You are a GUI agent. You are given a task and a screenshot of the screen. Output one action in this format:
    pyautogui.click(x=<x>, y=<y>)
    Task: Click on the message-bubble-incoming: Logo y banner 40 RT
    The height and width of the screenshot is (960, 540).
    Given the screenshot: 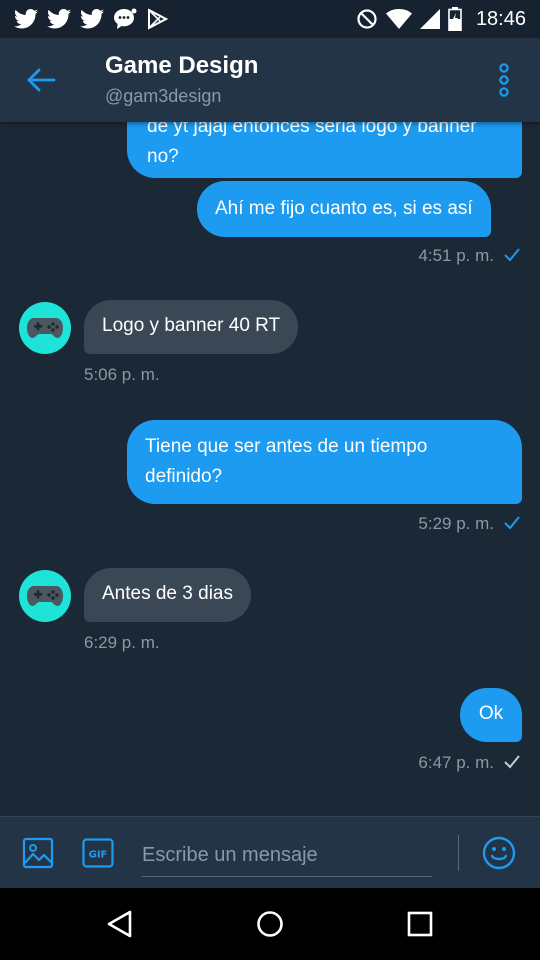 What is the action you would take?
    pyautogui.click(x=191, y=327)
    